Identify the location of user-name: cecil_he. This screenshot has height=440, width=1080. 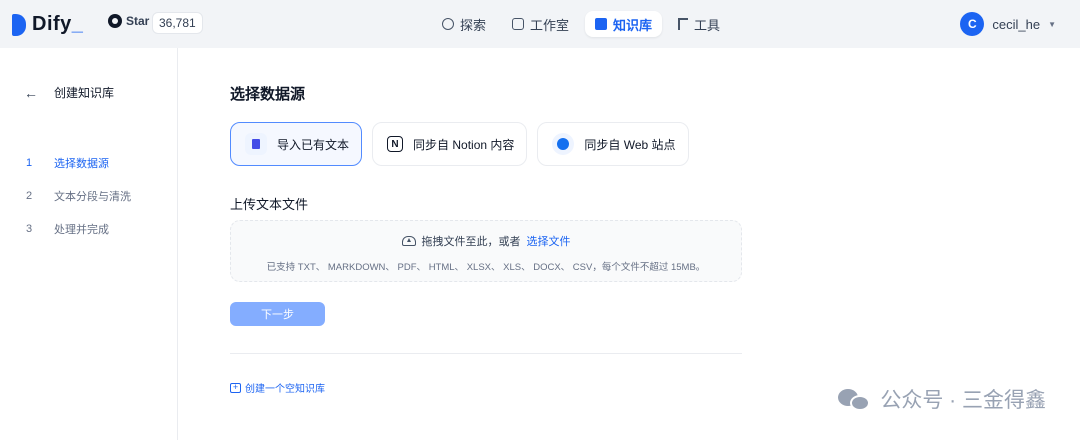
(1016, 24).